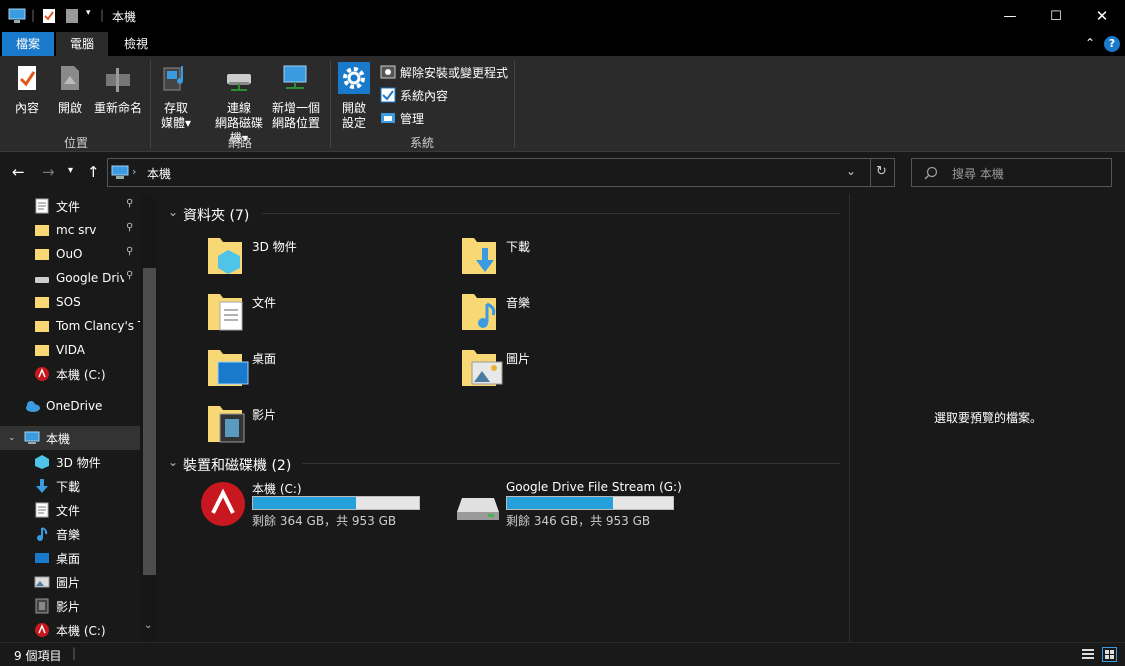 The width and height of the screenshot is (1125, 666). I want to click on nav-item-google-drive: Google Drive, so click(62, 278).